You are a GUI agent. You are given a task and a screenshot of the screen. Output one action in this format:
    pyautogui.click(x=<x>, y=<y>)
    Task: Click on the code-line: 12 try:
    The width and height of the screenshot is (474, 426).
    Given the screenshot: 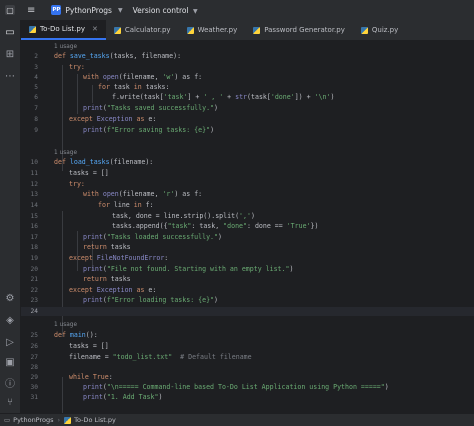 What is the action you would take?
    pyautogui.click(x=247, y=184)
    